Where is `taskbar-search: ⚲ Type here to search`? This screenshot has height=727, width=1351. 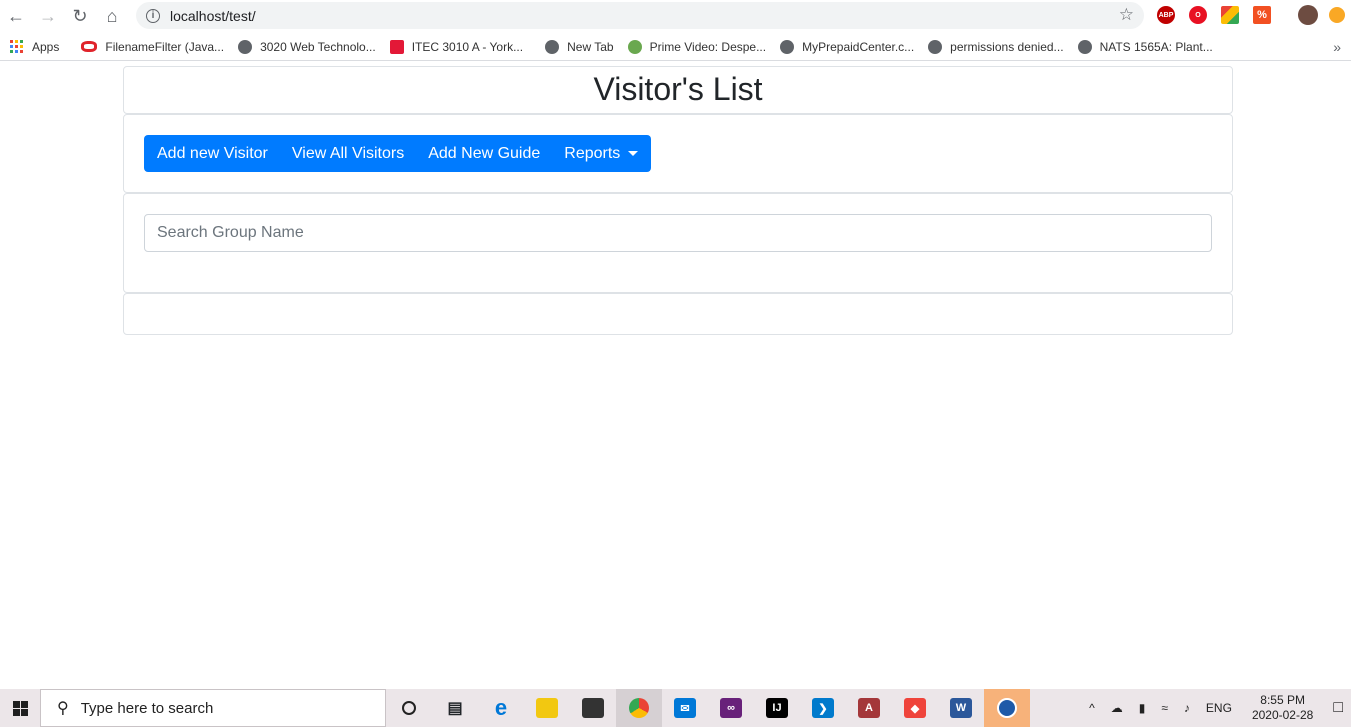 taskbar-search: ⚲ Type here to search is located at coordinates (213, 708).